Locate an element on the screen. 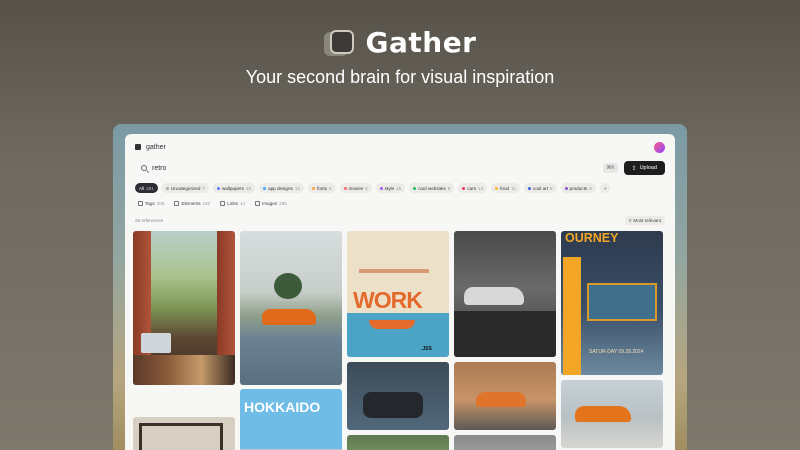 The width and height of the screenshot is (800, 450). sunset-date: SATUR-DAY 09.28.2024 is located at coordinates (616, 352).